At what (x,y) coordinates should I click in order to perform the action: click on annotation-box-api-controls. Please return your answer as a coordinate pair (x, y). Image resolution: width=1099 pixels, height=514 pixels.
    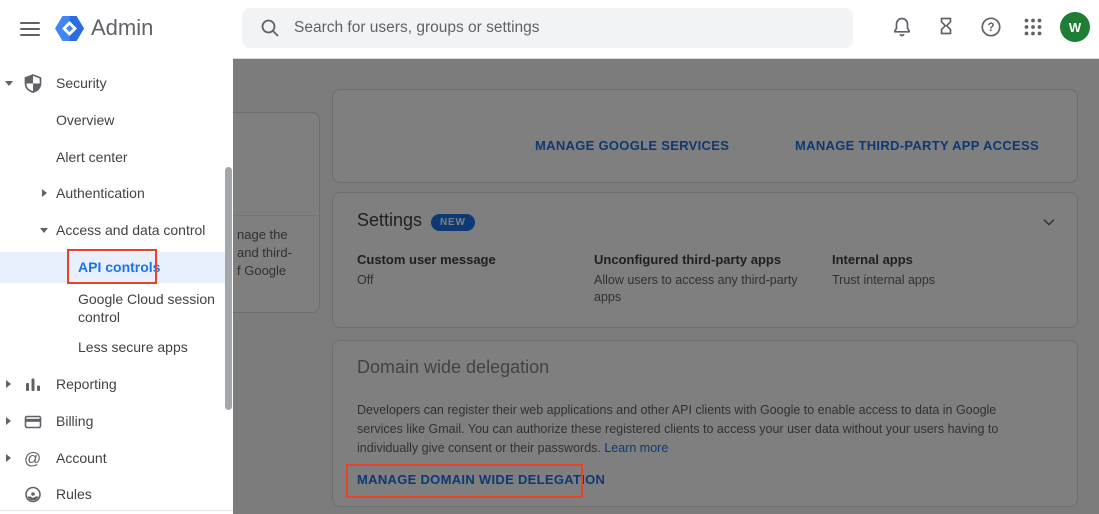
    Looking at the image, I should click on (112, 266).